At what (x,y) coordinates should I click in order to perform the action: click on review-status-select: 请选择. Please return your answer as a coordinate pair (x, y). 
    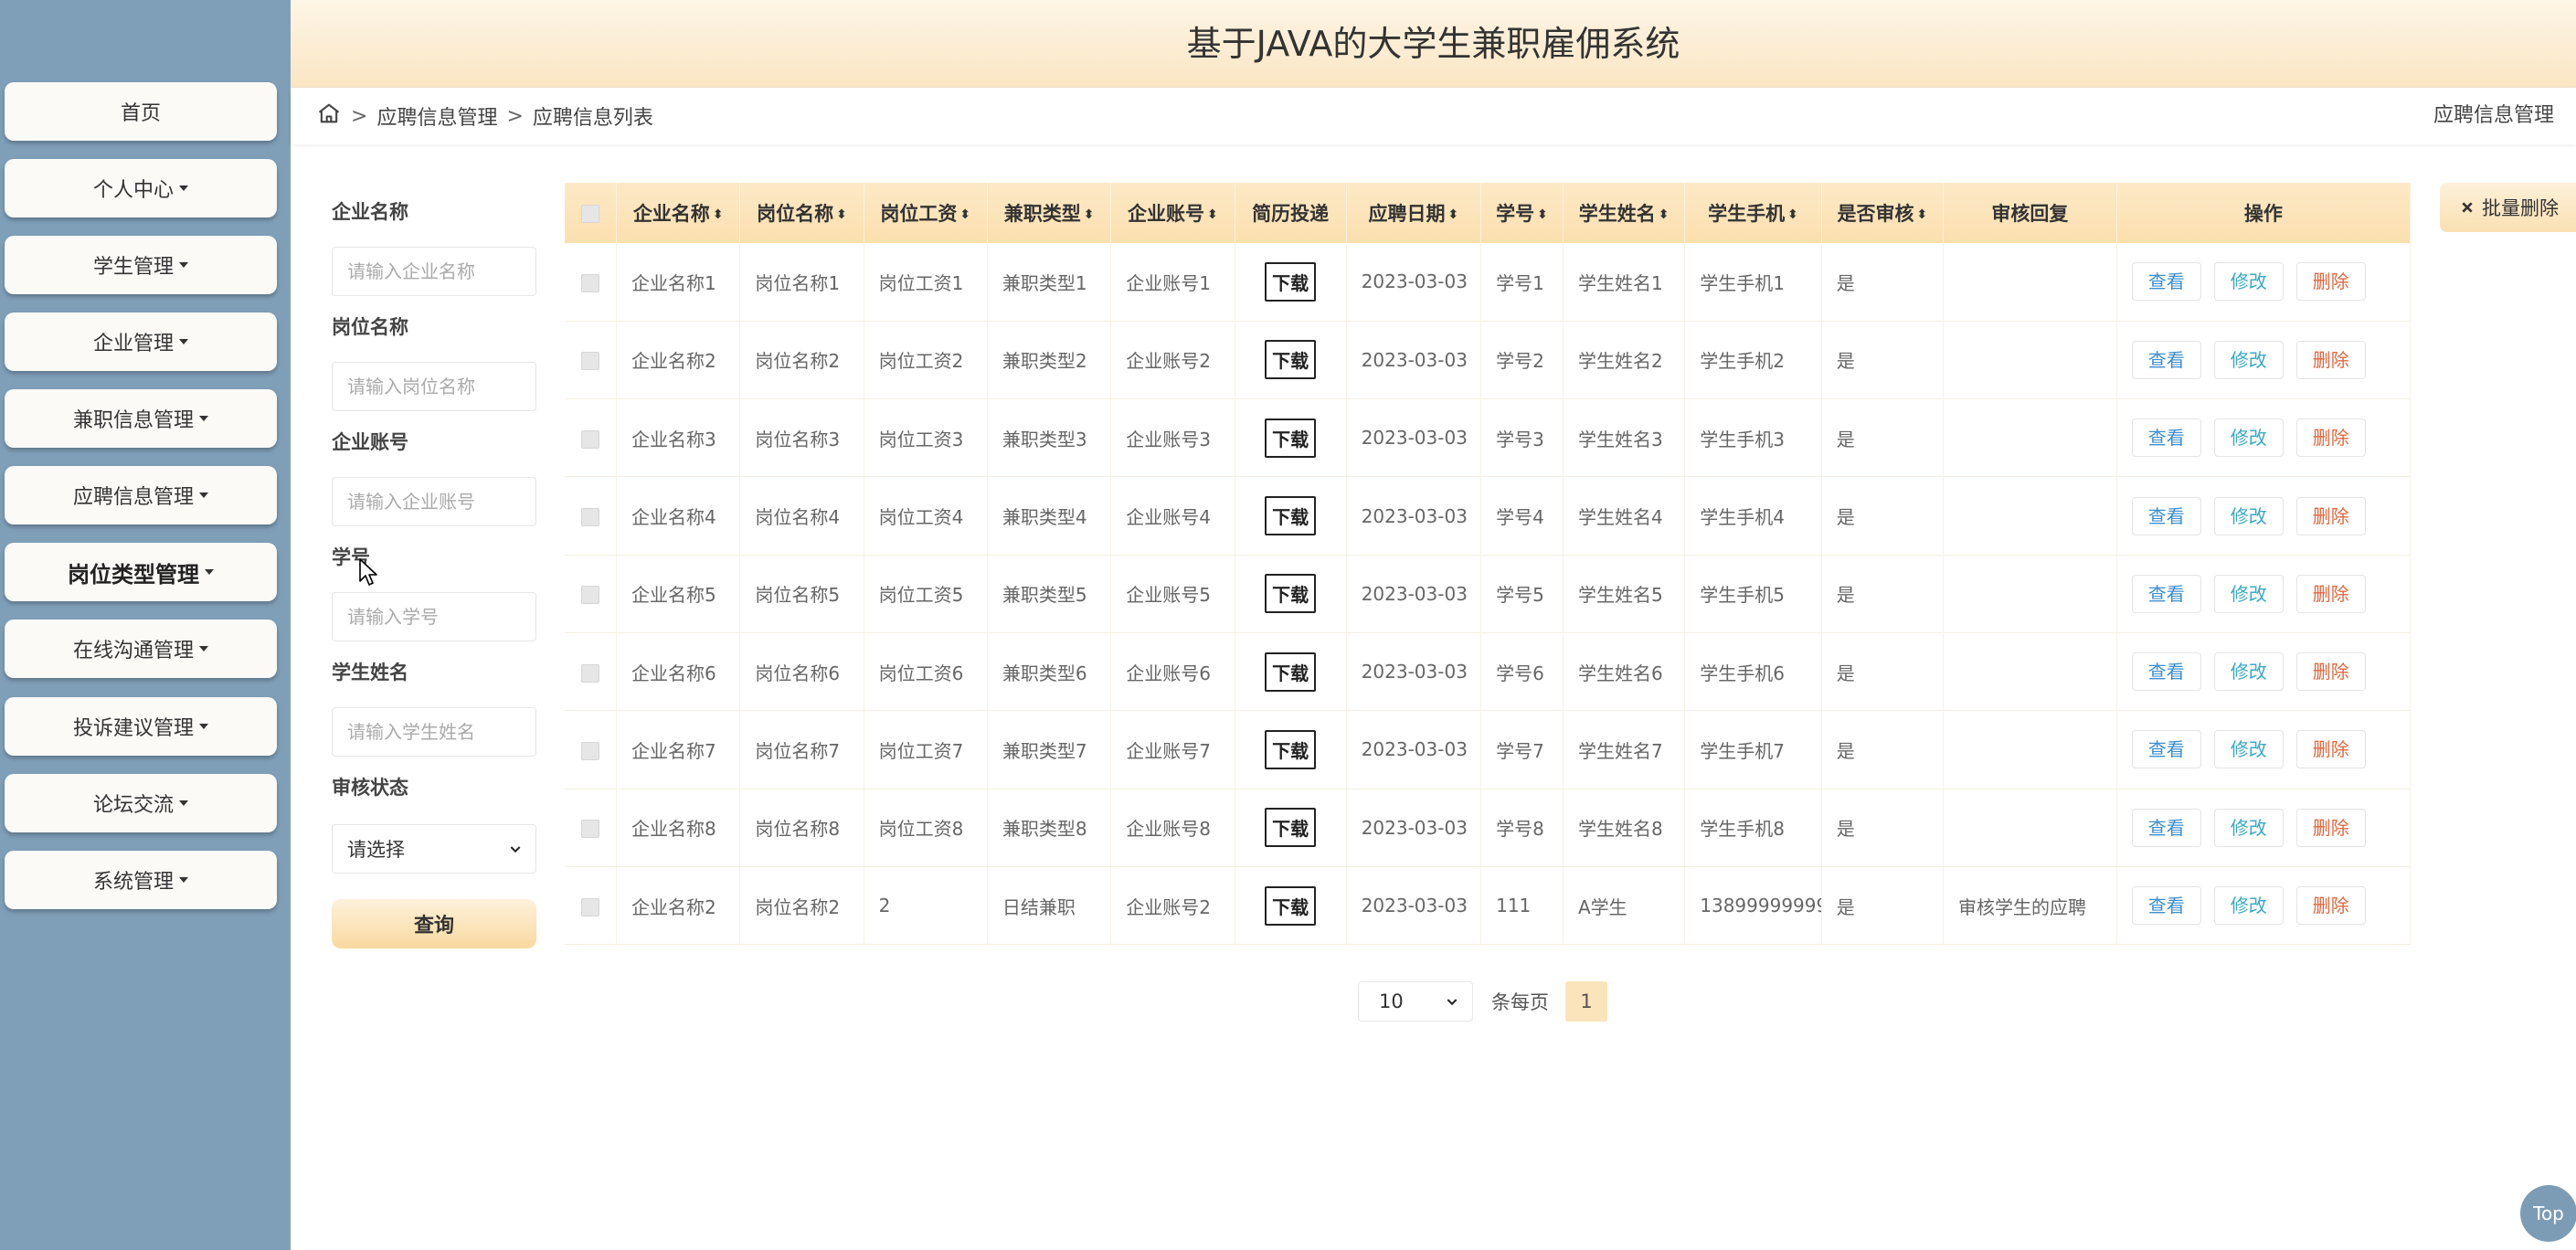
    Looking at the image, I should click on (434, 849).